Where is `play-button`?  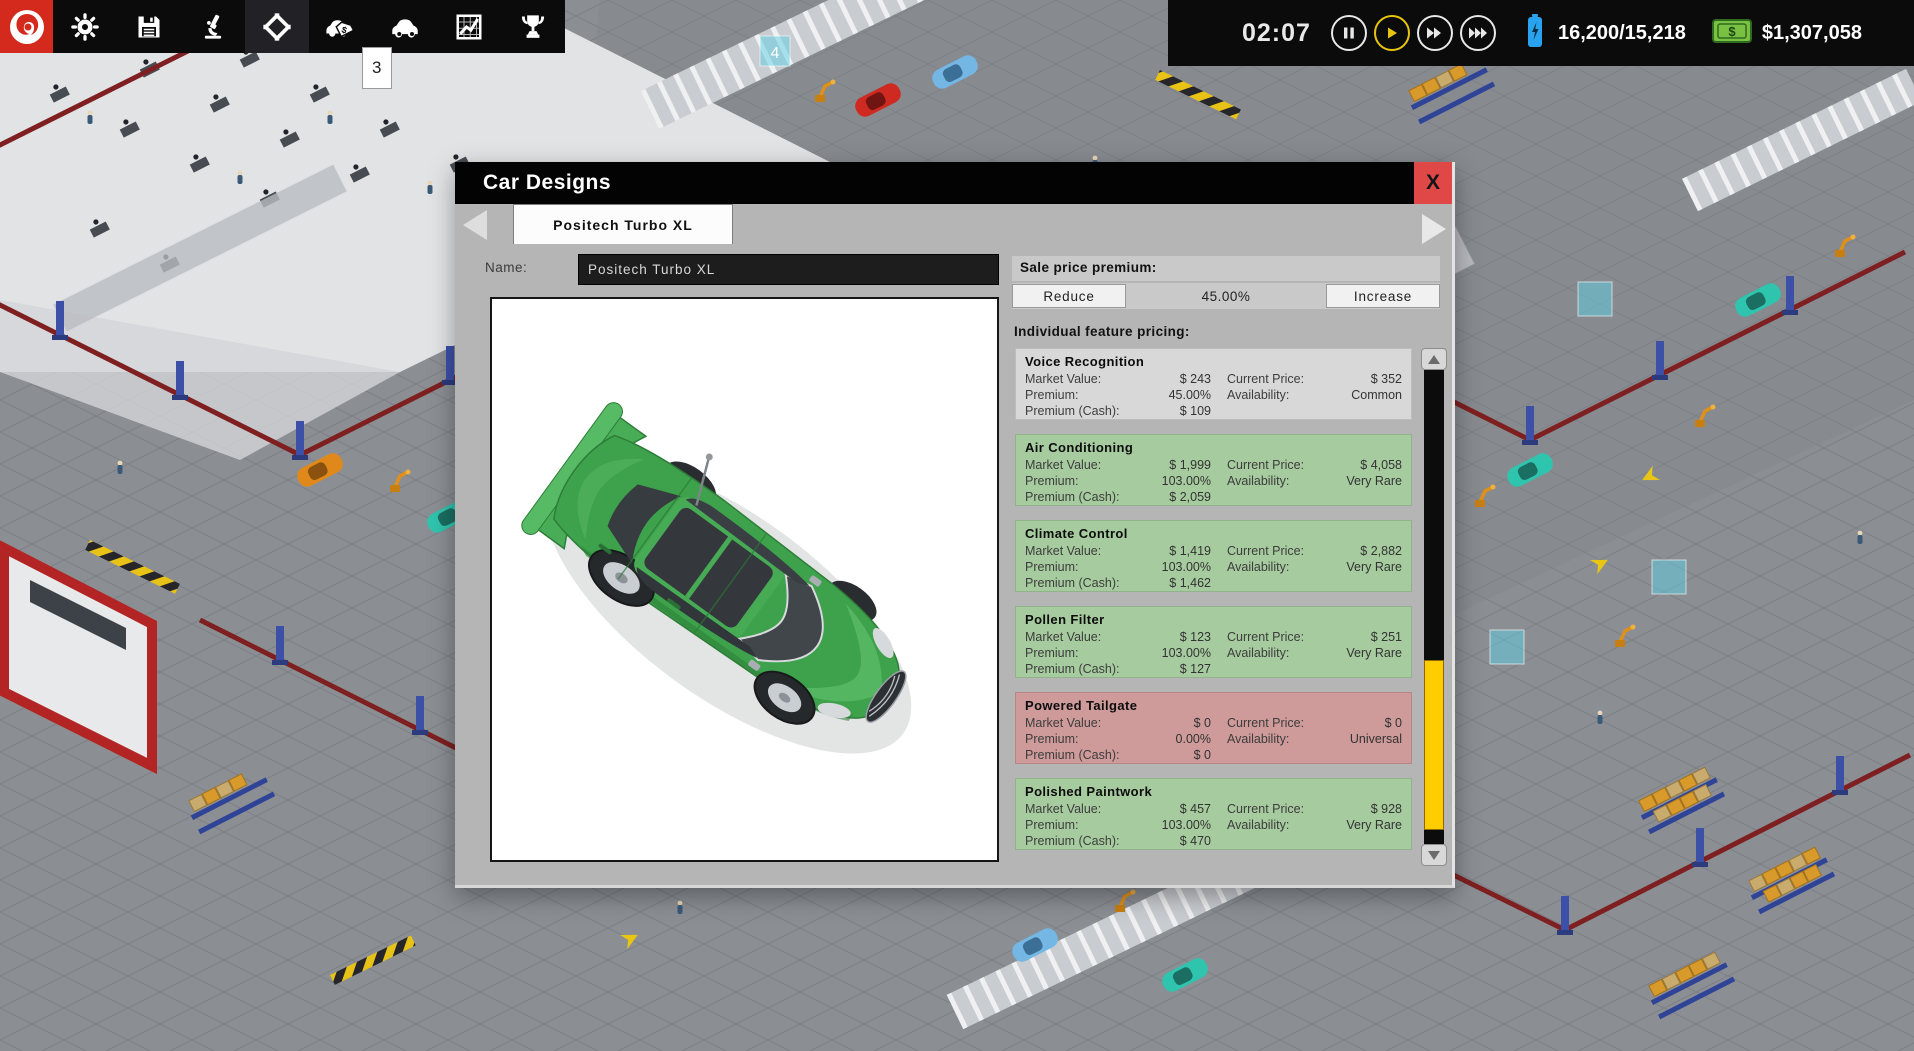
play-button is located at coordinates (1391, 33).